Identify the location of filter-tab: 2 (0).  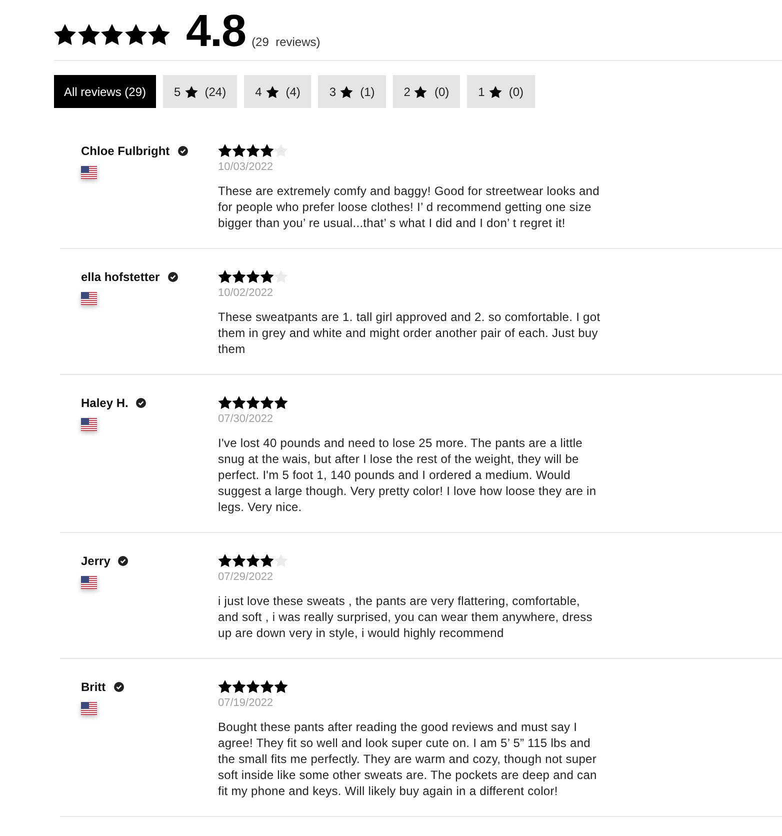
(426, 91).